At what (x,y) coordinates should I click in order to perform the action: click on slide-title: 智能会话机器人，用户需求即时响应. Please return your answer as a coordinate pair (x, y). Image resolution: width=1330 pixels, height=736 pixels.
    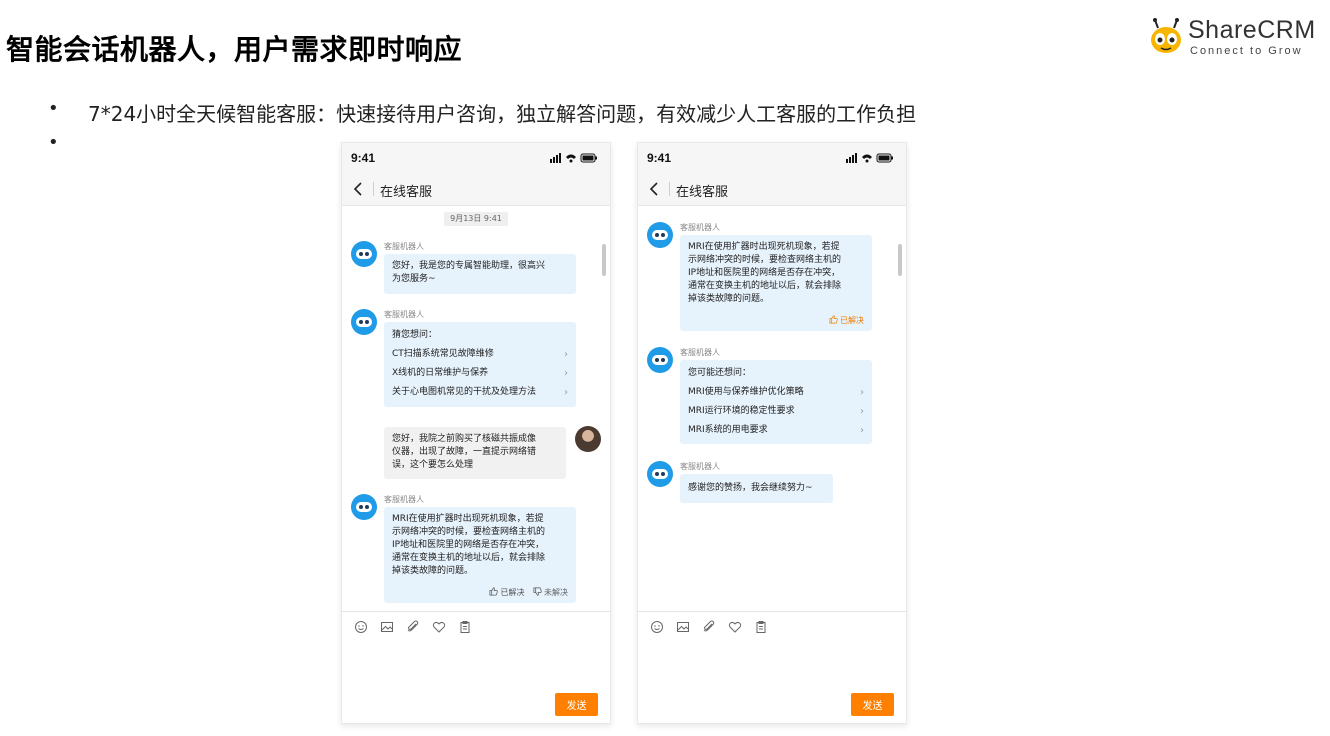
    Looking at the image, I should click on (234, 49).